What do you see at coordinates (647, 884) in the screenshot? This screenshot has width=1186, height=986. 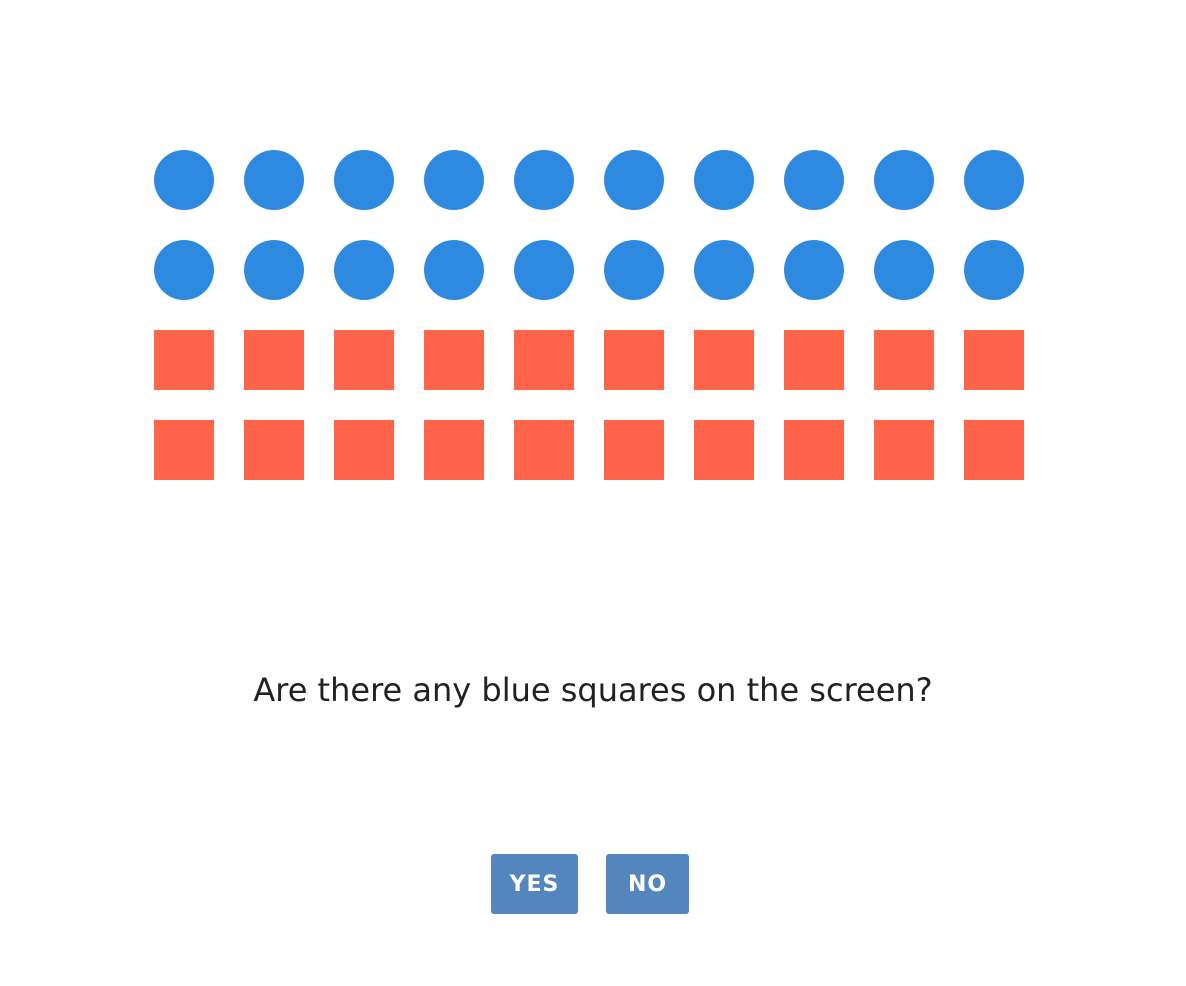 I see `no-button: NO` at bounding box center [647, 884].